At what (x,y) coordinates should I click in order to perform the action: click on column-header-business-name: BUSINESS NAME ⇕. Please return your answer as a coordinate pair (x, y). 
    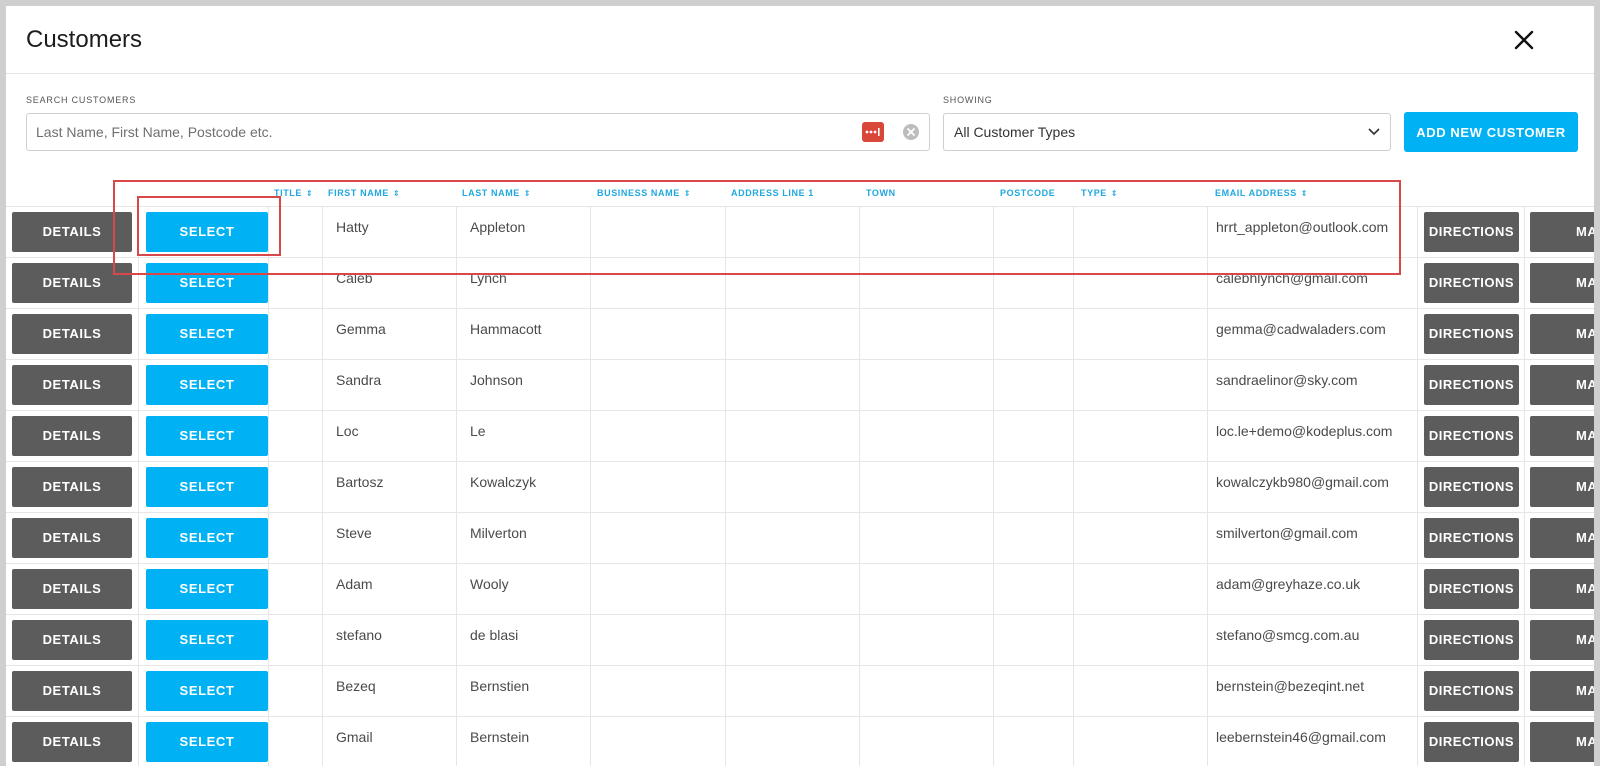
    Looking at the image, I should click on (644, 193).